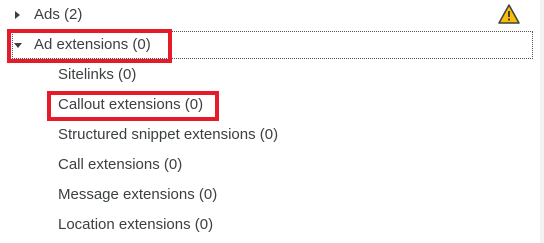  Describe the element at coordinates (17, 15) in the screenshot. I see `chevron-right-icon` at that location.